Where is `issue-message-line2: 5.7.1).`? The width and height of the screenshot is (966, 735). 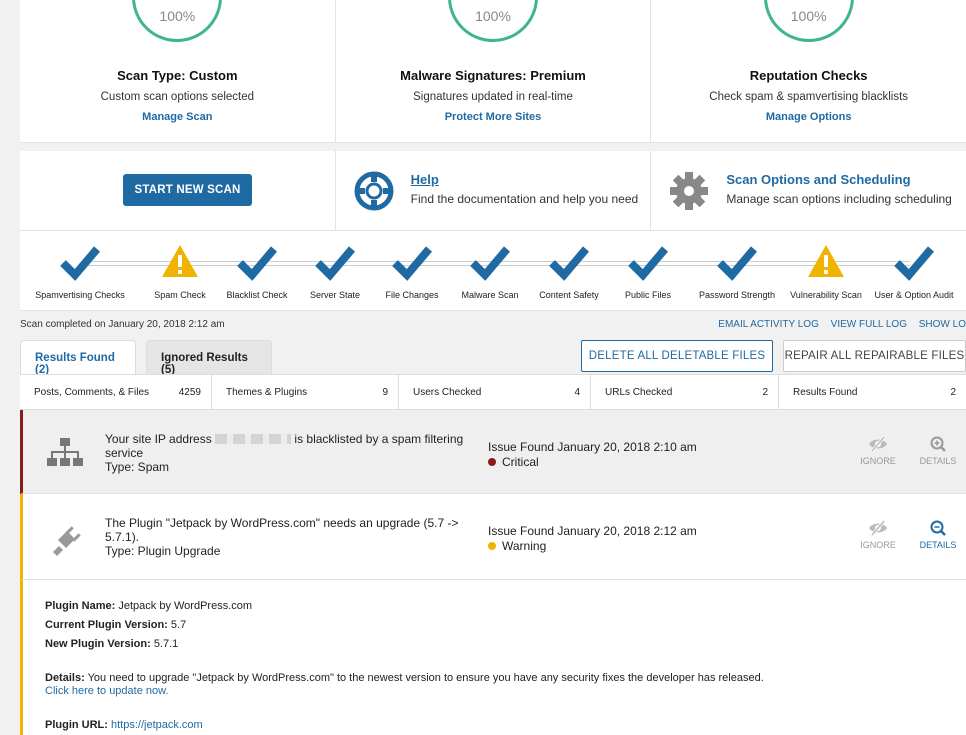 issue-message-line2: 5.7.1). is located at coordinates (122, 537).